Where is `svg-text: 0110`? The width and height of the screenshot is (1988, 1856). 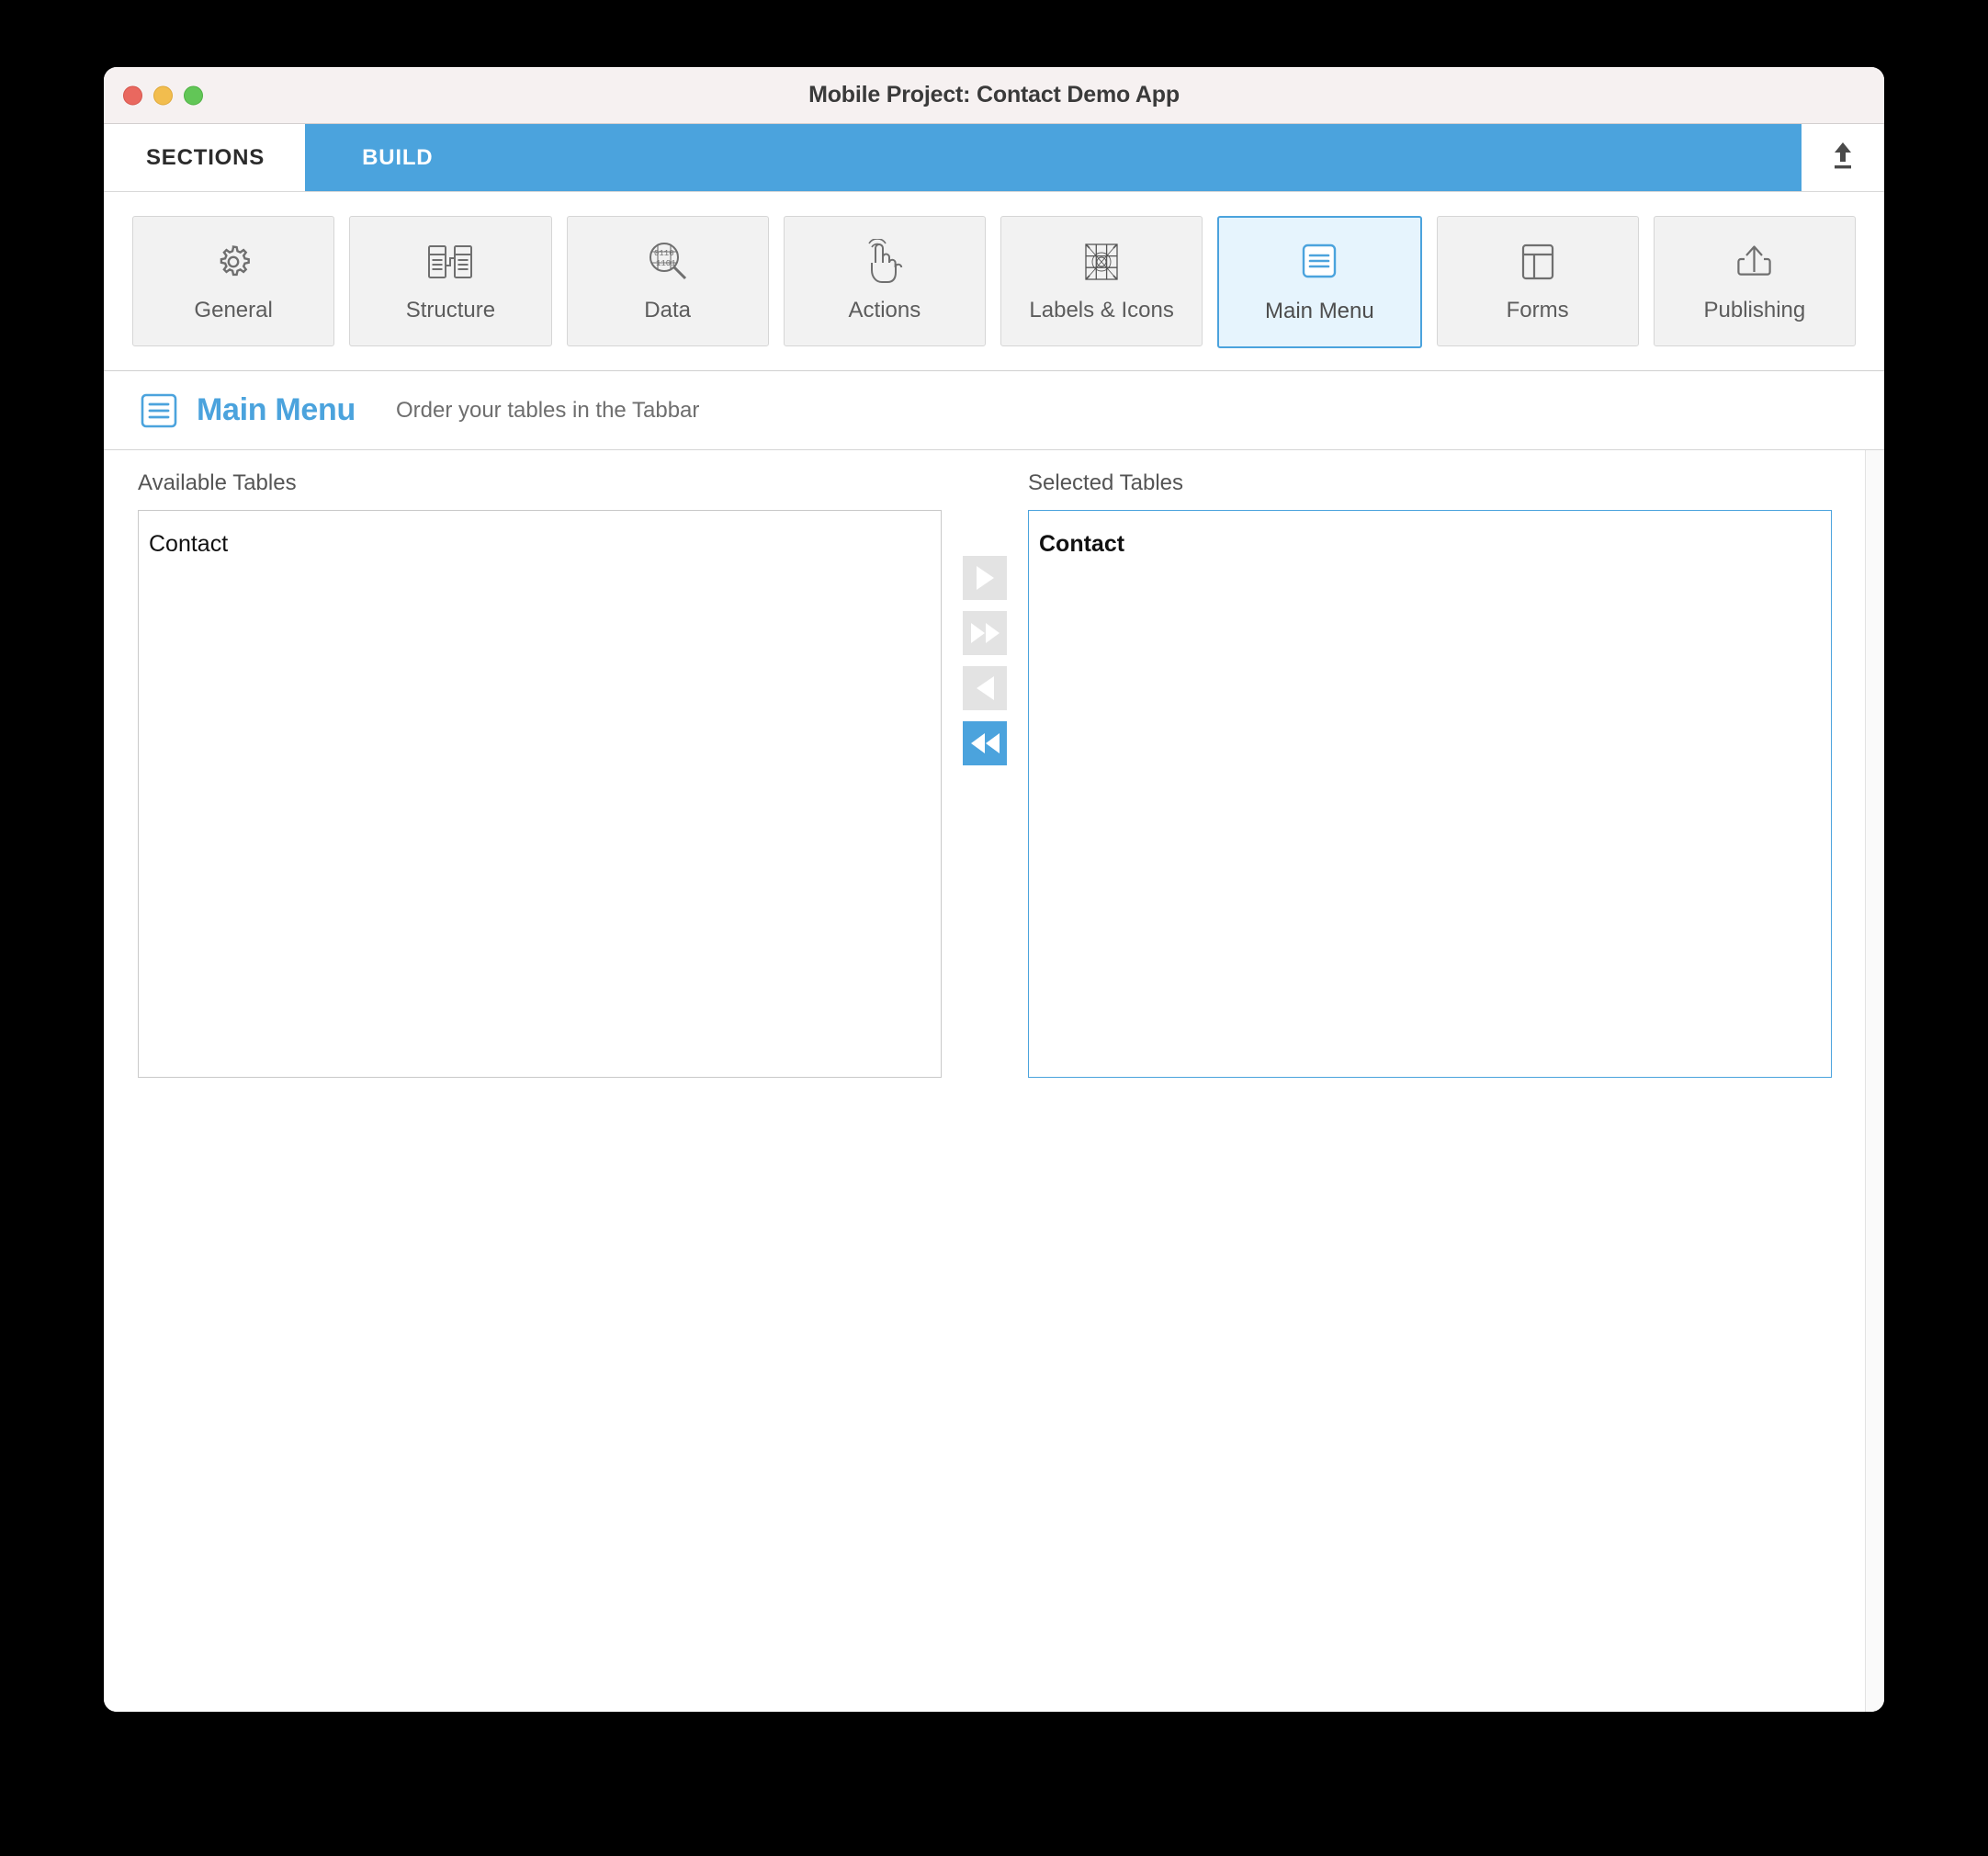
svg-text: 0110 is located at coordinates (664, 254).